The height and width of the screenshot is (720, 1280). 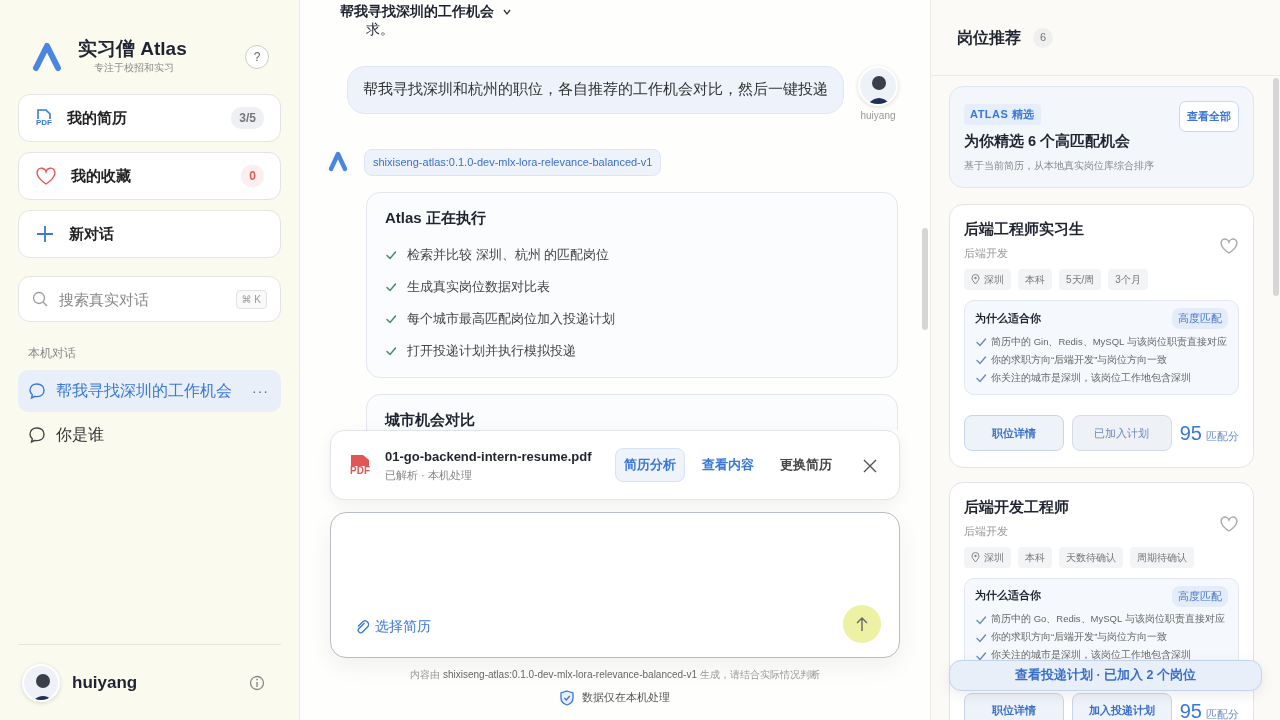 What do you see at coordinates (1024, 229) in the screenshot?
I see `job-title: 后端工程师实习生` at bounding box center [1024, 229].